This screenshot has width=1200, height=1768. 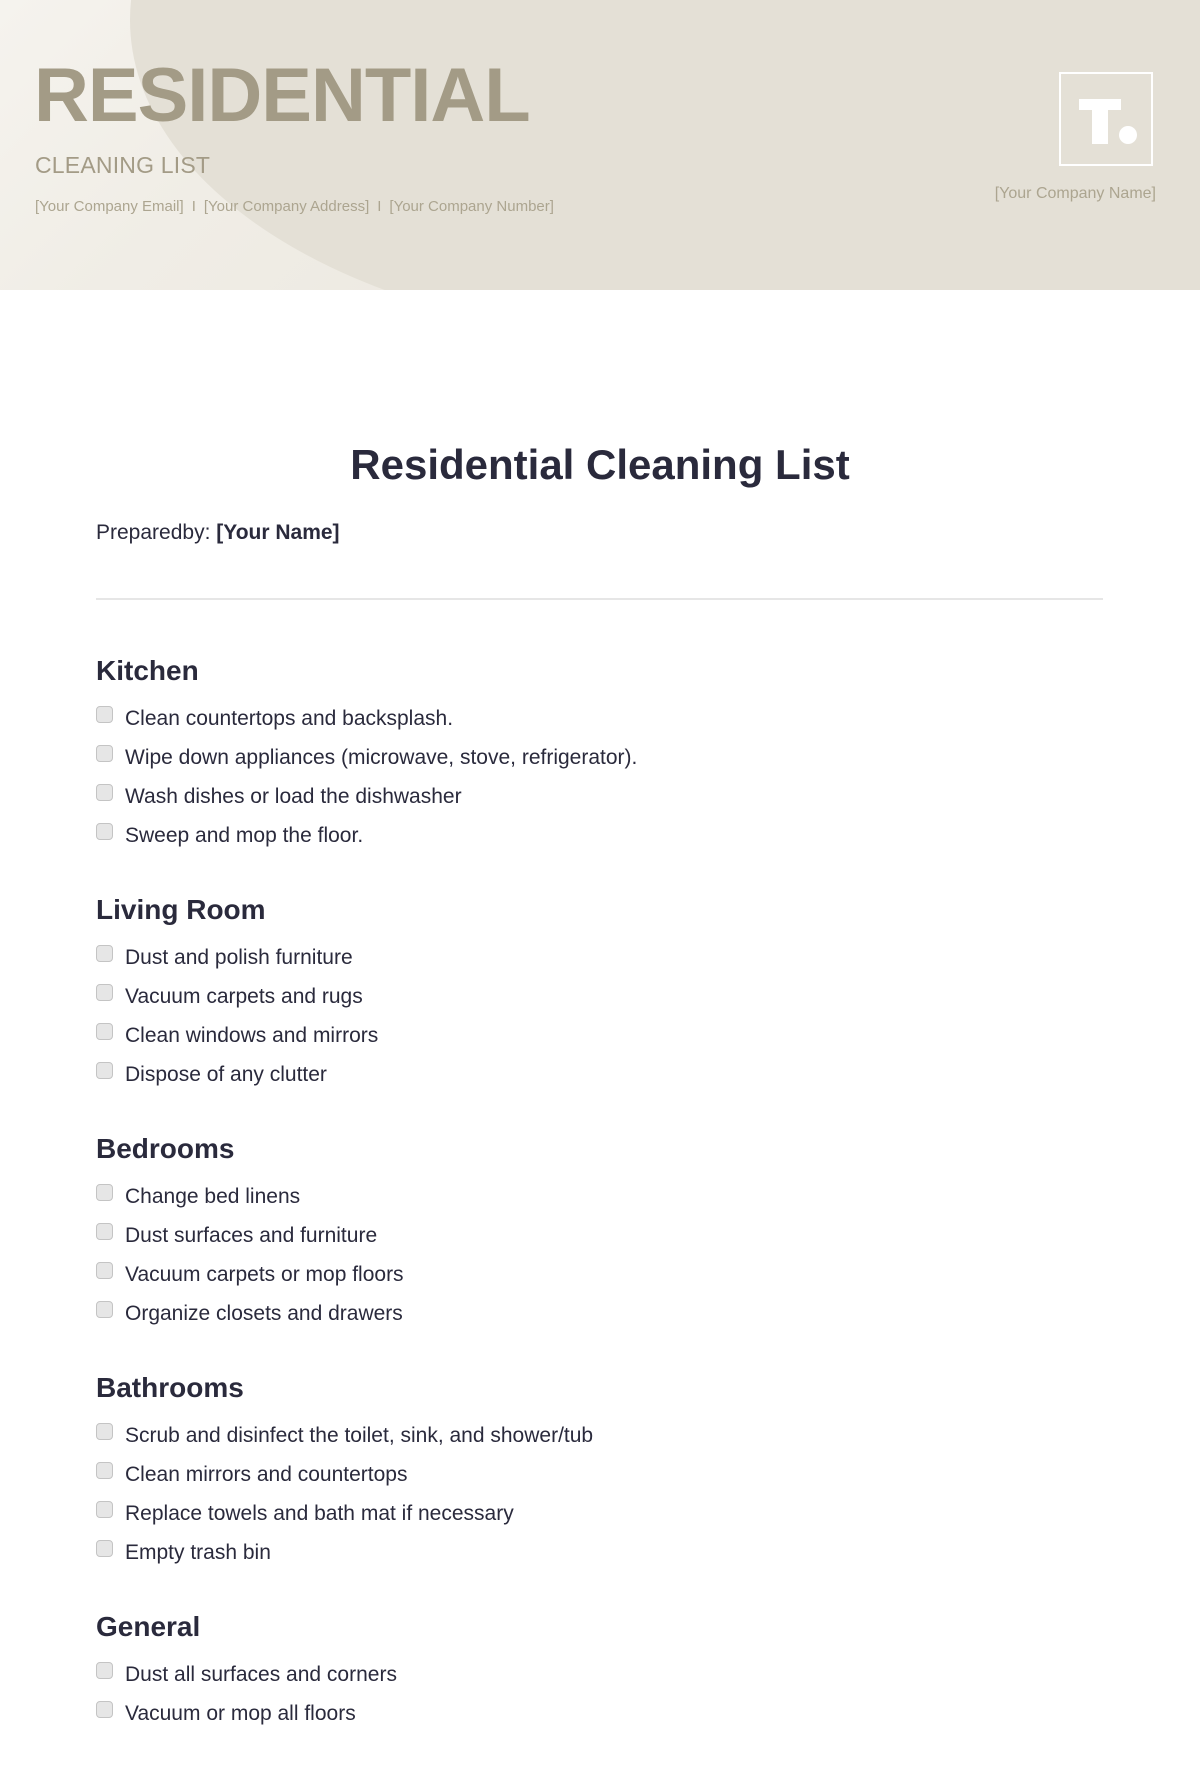 What do you see at coordinates (293, 796) in the screenshot?
I see `checklist-item-label: Wash dishes or load the dishwasher` at bounding box center [293, 796].